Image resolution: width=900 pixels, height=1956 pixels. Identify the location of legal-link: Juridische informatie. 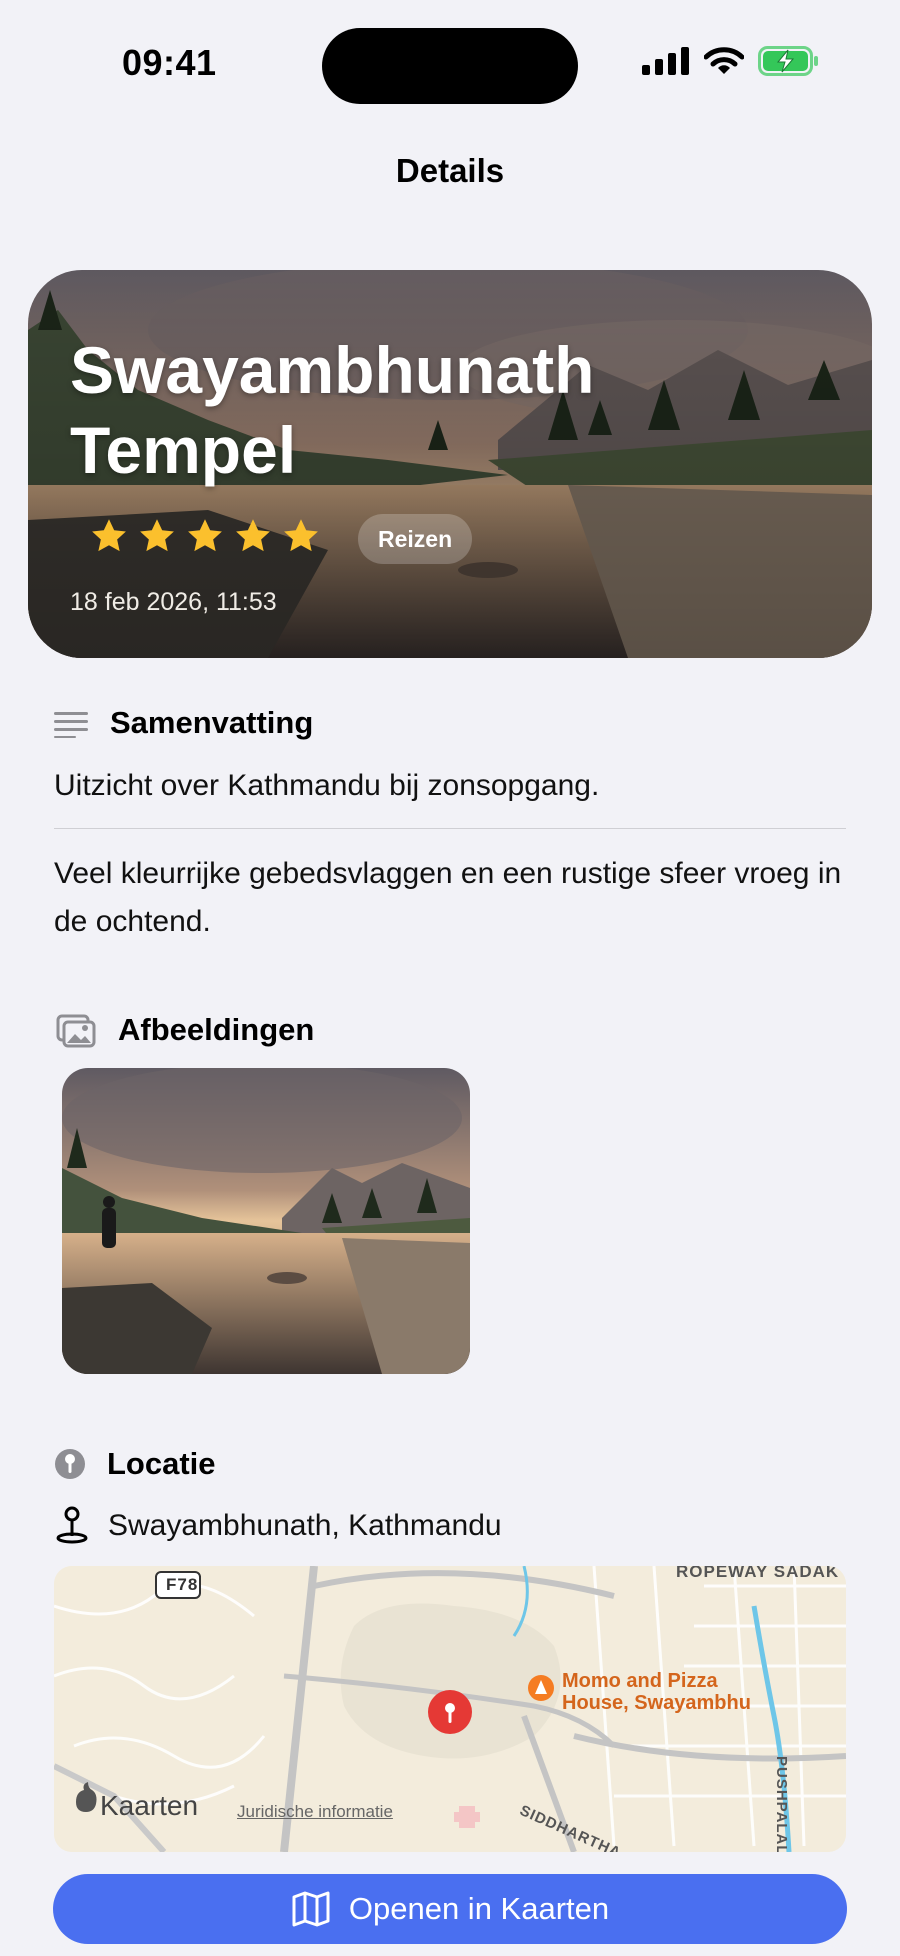
(315, 1812).